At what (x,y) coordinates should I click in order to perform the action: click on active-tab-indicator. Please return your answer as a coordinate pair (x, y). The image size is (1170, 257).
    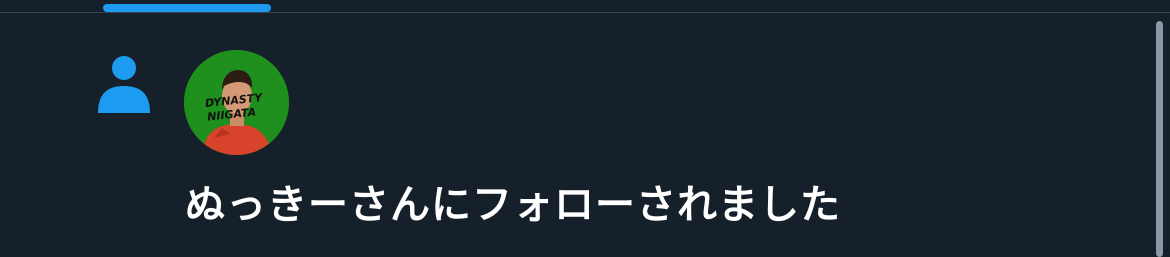
    Looking at the image, I should click on (187, 8).